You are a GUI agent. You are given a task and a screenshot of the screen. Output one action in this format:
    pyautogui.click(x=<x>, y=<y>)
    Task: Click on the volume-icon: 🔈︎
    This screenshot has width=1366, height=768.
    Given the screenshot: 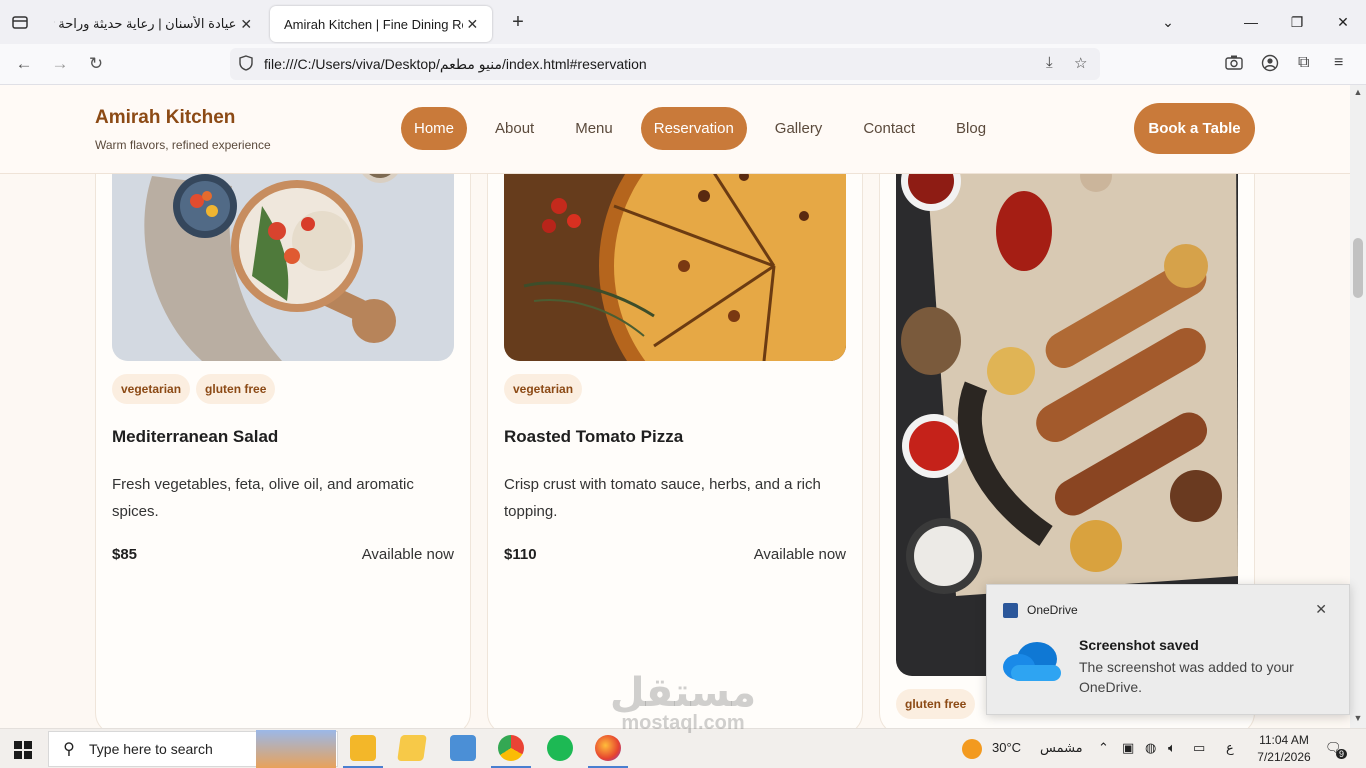 What is the action you would take?
    pyautogui.click(x=1172, y=748)
    